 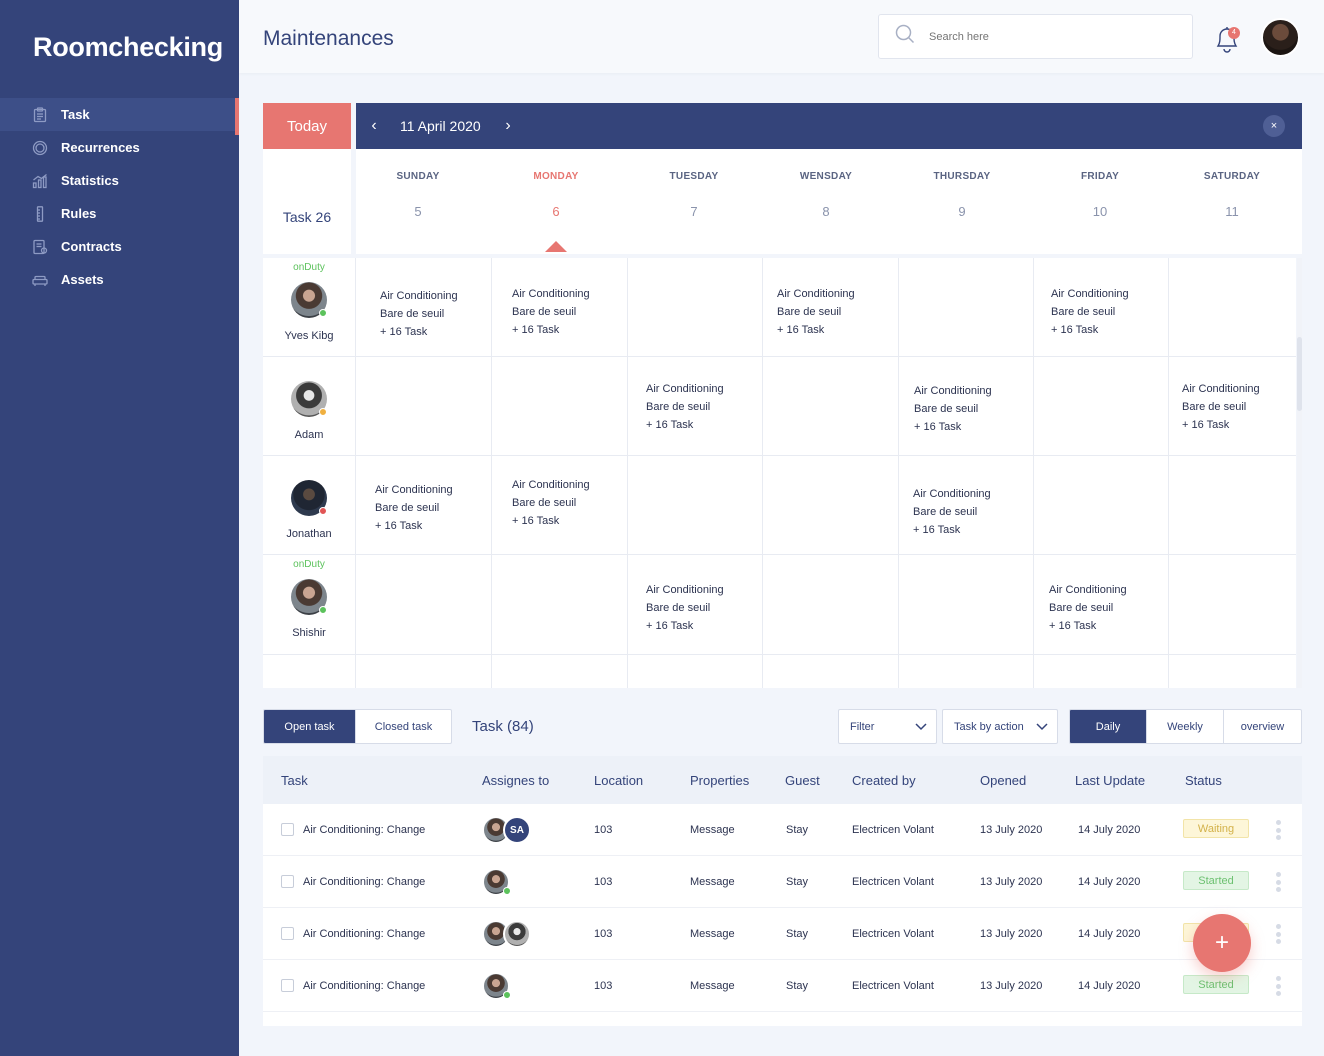 What do you see at coordinates (418, 176) in the screenshot?
I see `day-name: SUNDAY` at bounding box center [418, 176].